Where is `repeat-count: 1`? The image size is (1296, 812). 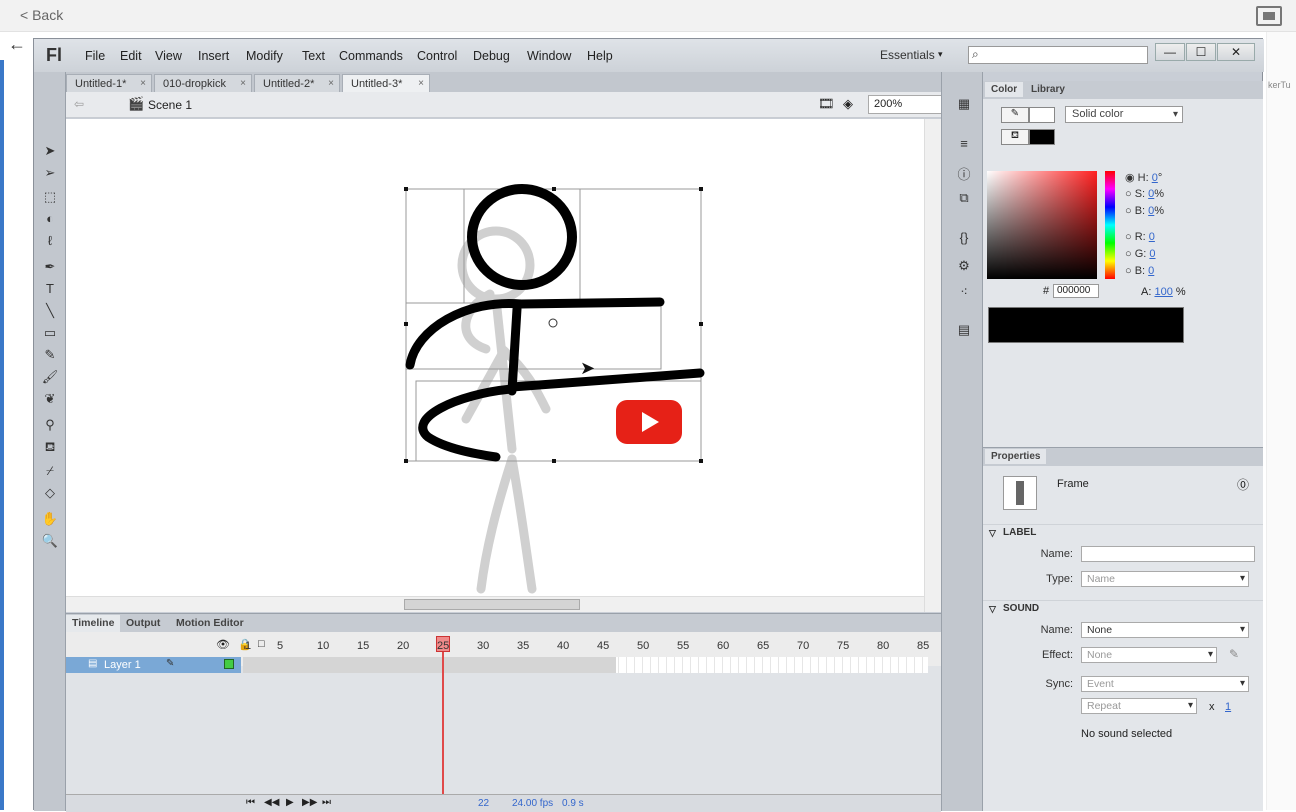 repeat-count: 1 is located at coordinates (1228, 707).